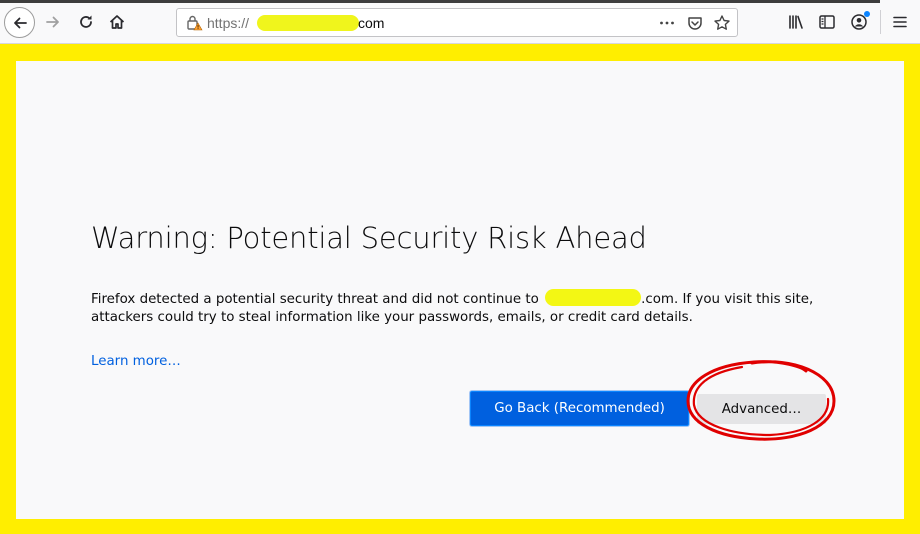 Image resolution: width=920 pixels, height=534 pixels. Describe the element at coordinates (867, 14) in the screenshot. I see `notification-dot` at that location.